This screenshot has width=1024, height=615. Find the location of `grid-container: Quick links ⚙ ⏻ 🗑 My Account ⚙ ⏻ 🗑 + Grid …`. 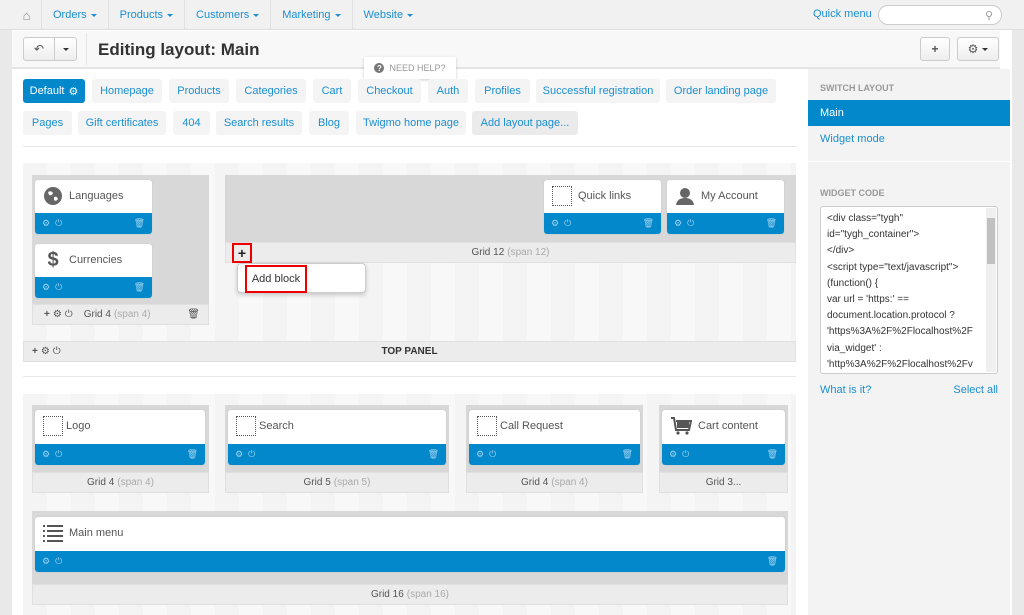

grid-container: Quick links ⚙ ⏻ 🗑 My Account ⚙ ⏻ 🗑 + Grid … is located at coordinates (510, 219).